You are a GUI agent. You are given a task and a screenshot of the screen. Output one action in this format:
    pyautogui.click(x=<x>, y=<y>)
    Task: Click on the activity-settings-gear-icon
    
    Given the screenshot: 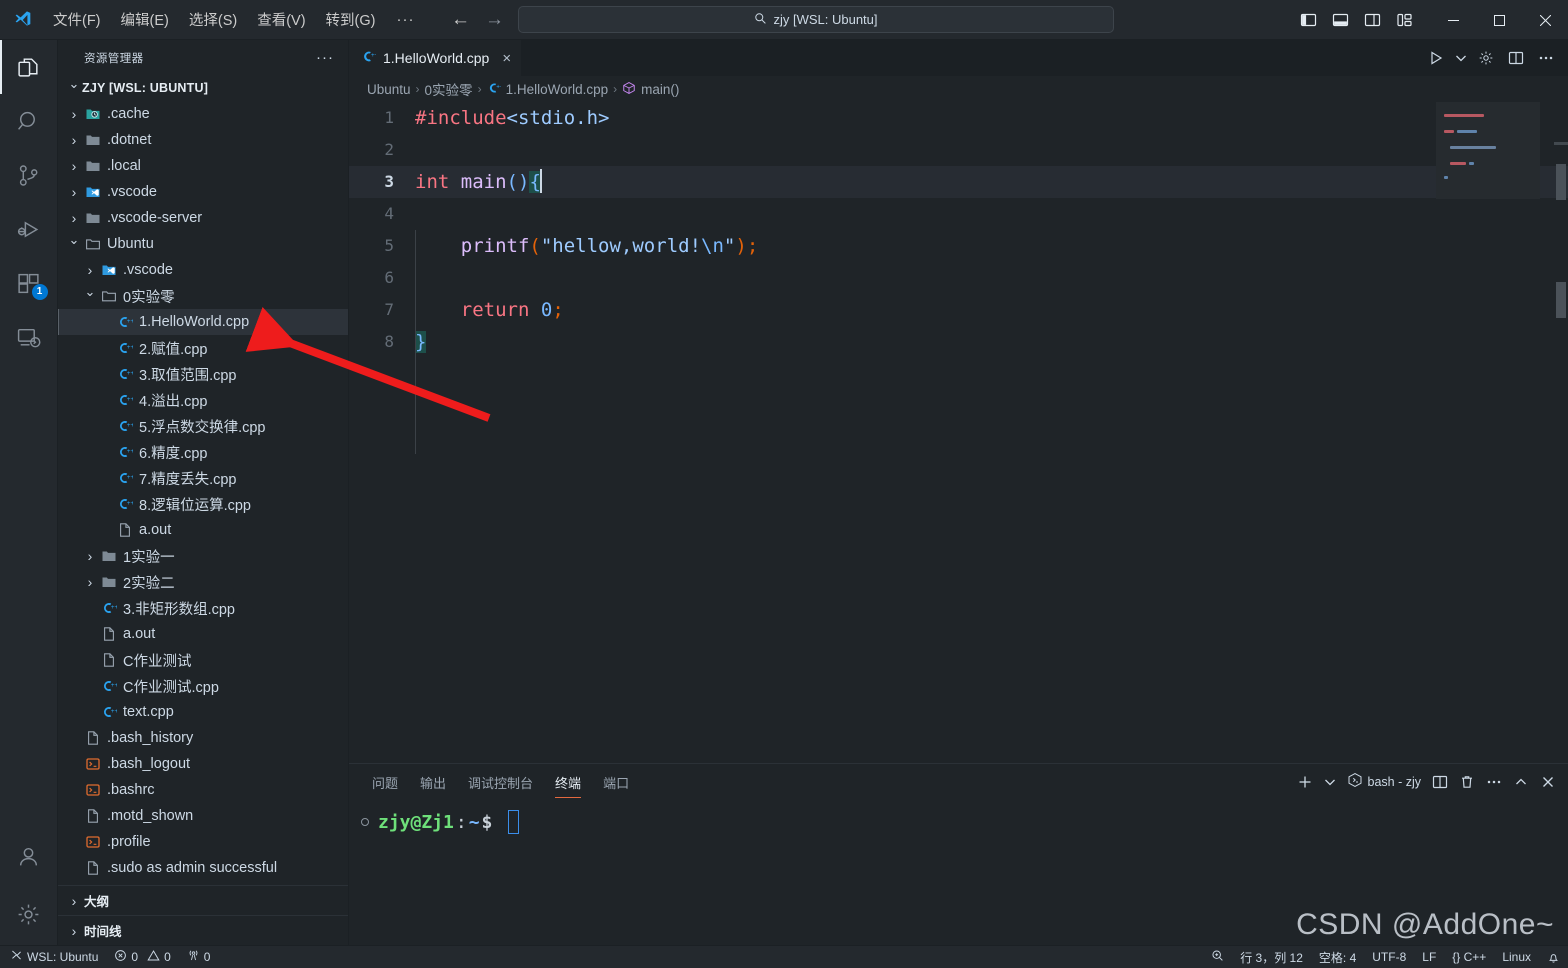 What is the action you would take?
    pyautogui.click(x=29, y=914)
    